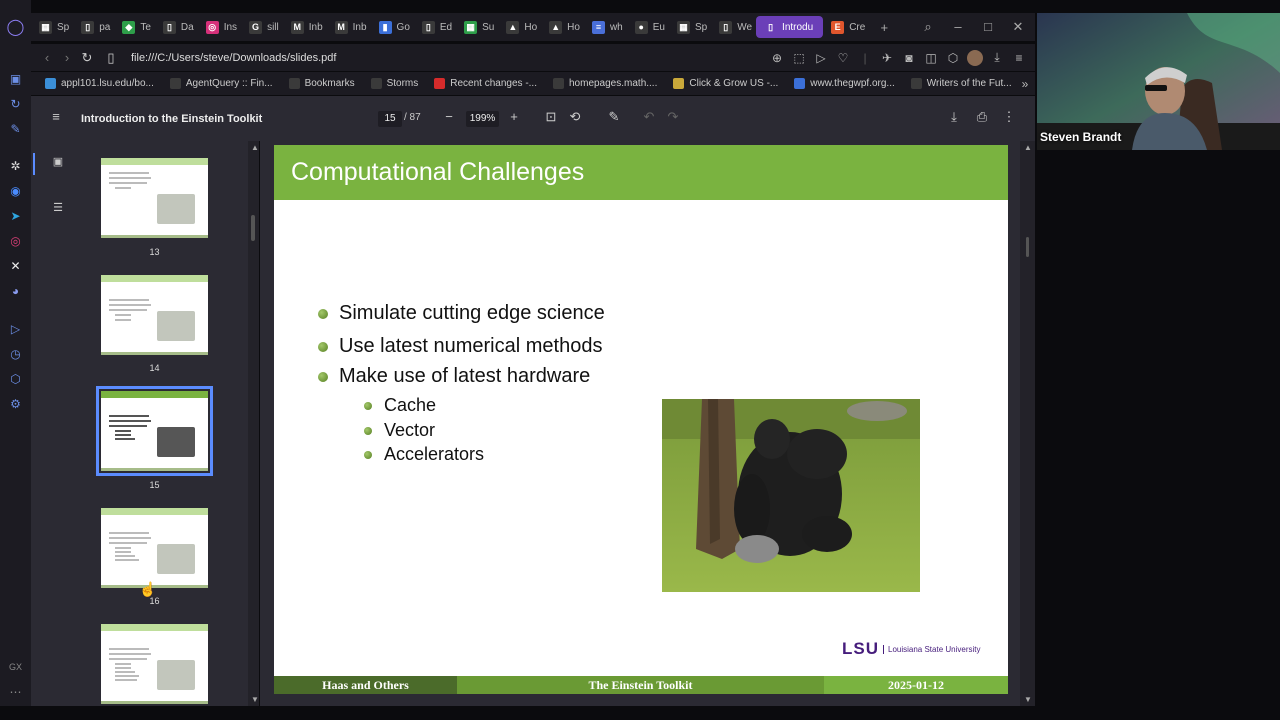 This screenshot has width=1280, height=720. I want to click on tab-6: M Inb, so click(305, 27).